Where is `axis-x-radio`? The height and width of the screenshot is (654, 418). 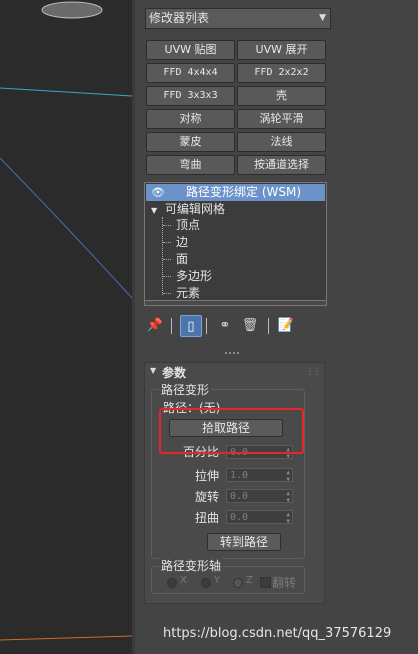
axis-x-radio is located at coordinates (172, 583).